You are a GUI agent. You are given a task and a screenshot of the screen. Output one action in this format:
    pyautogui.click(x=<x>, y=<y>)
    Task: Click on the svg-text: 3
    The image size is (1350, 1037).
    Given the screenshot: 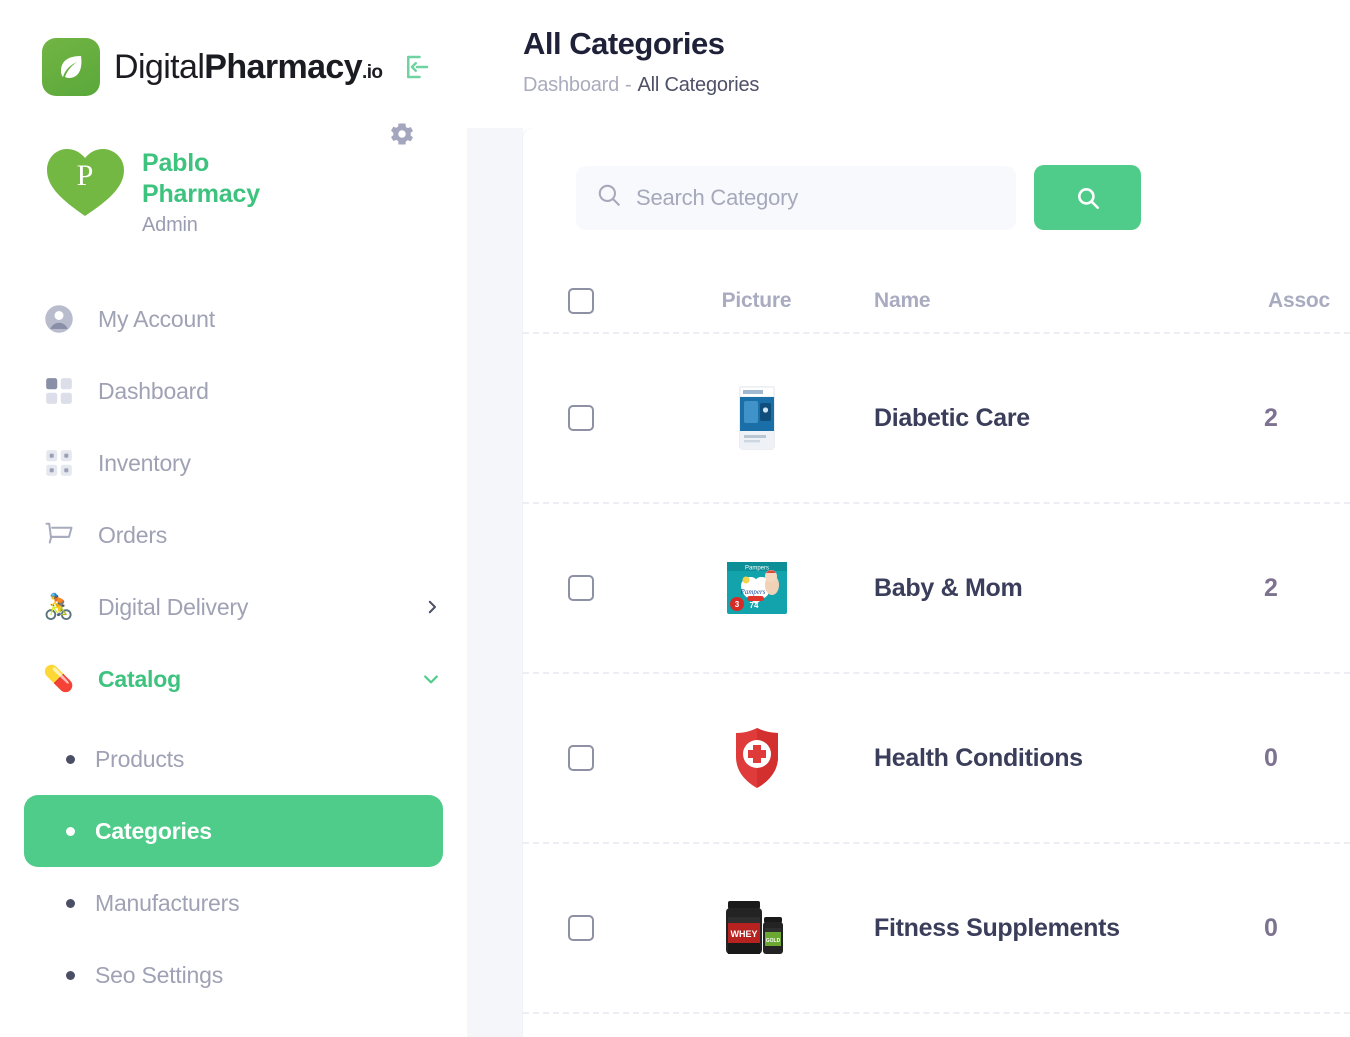 What is the action you would take?
    pyautogui.click(x=736, y=604)
    